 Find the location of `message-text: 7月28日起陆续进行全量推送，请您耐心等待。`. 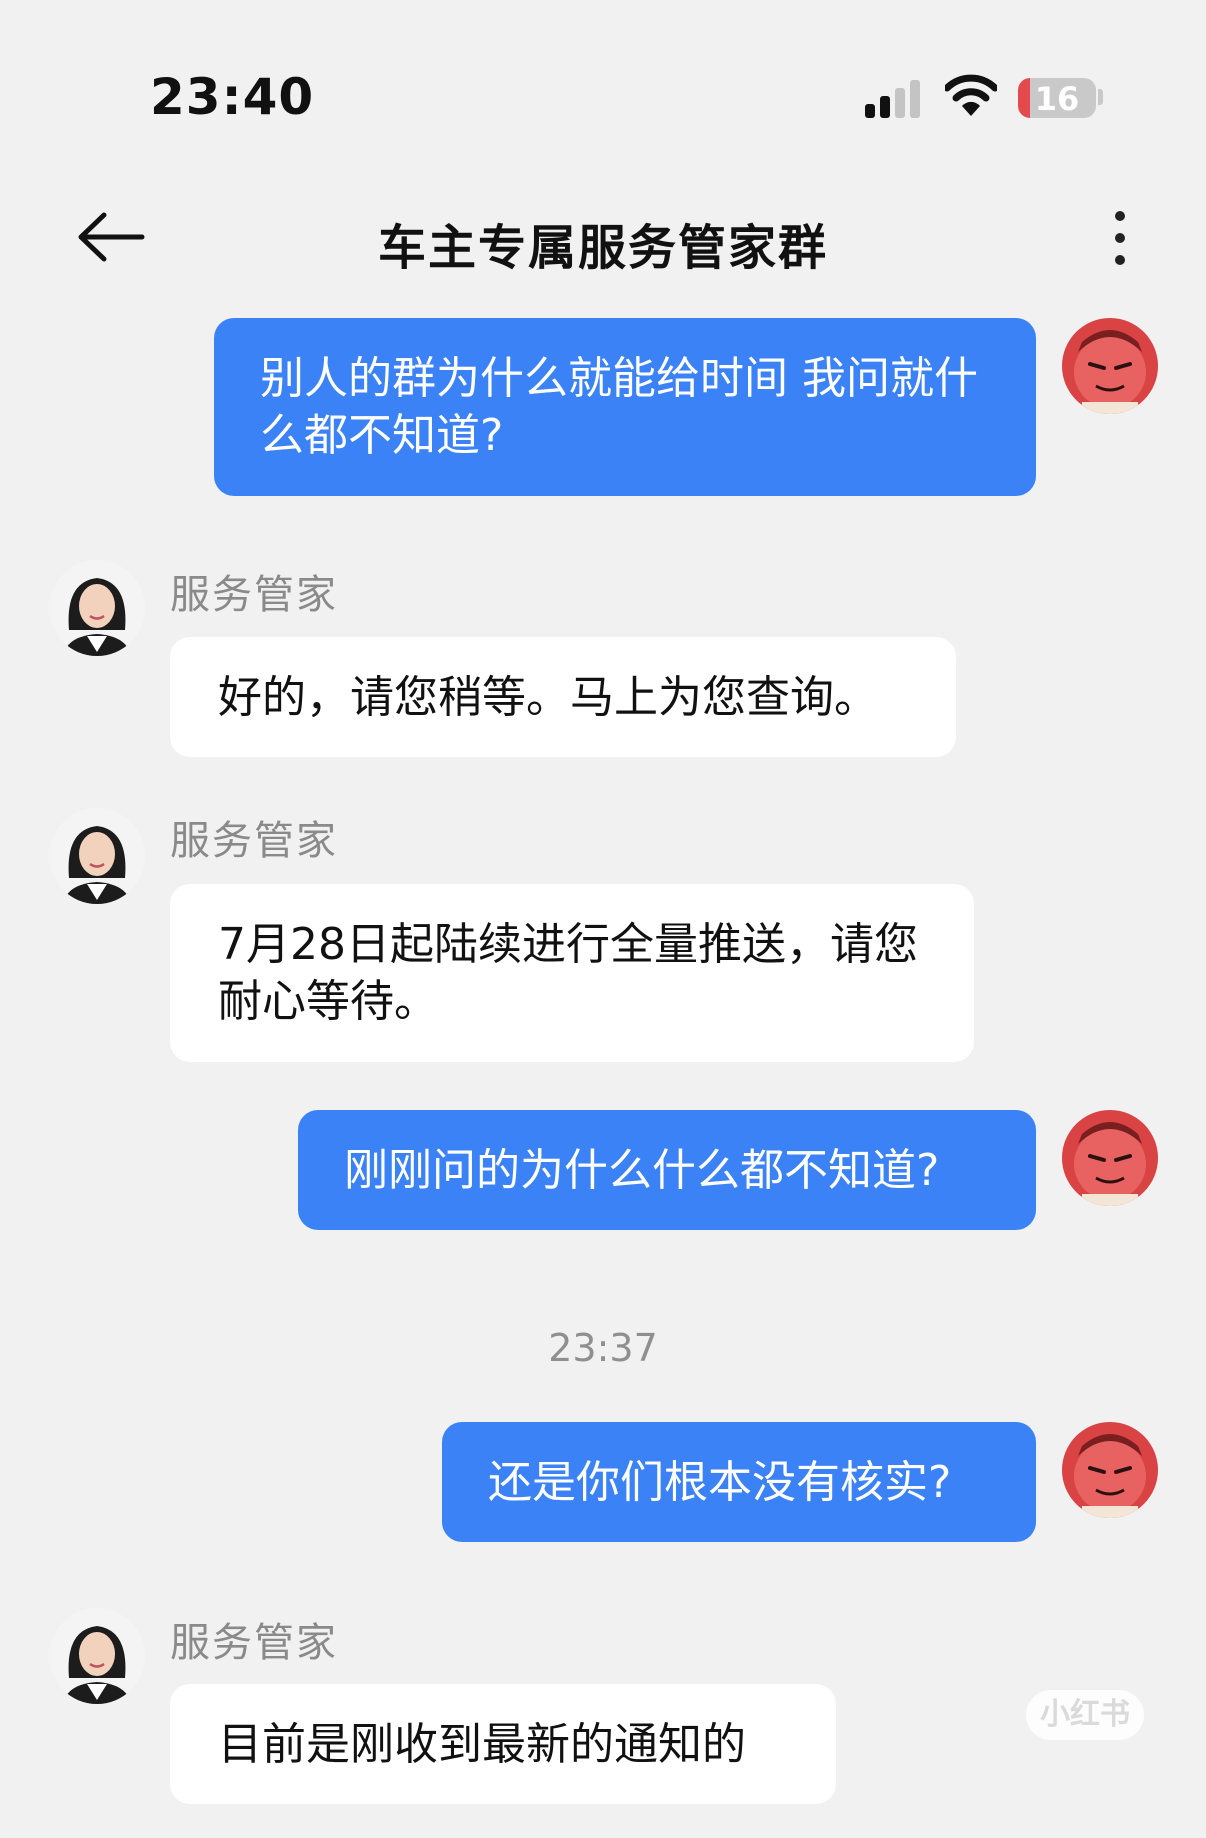

message-text: 7月28日起陆续进行全量推送，请您耐心等待。 is located at coordinates (568, 973).